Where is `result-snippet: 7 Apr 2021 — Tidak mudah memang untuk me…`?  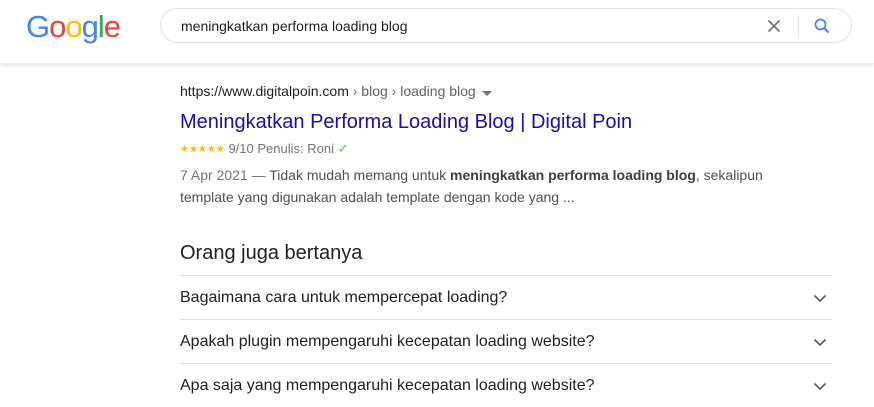 result-snippet: 7 Apr 2021 — Tidak mudah memang untuk me… is located at coordinates (490, 186).